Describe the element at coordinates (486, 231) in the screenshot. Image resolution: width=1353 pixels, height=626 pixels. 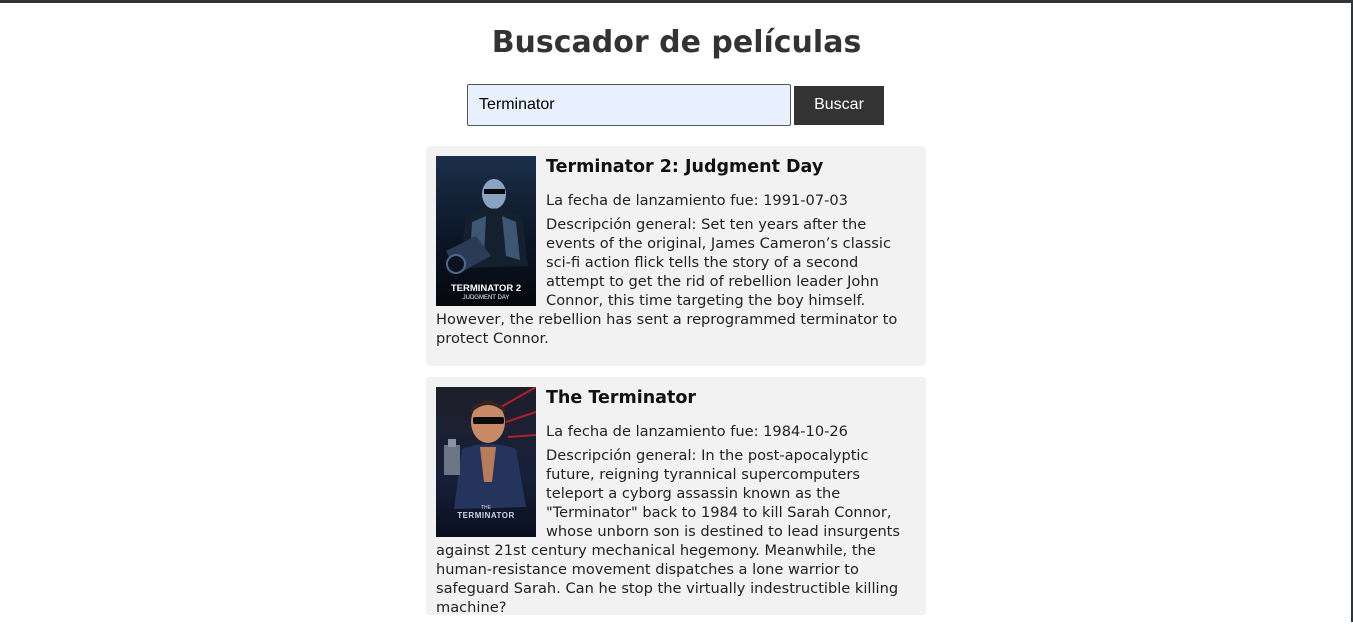
I see `movie-poster: TERMINATOR 2 JUDGMENT DAY` at that location.